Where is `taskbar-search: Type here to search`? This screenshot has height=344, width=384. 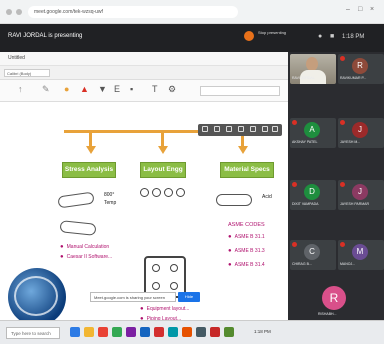
taskbar-search: Type here to search is located at coordinates (33, 333).